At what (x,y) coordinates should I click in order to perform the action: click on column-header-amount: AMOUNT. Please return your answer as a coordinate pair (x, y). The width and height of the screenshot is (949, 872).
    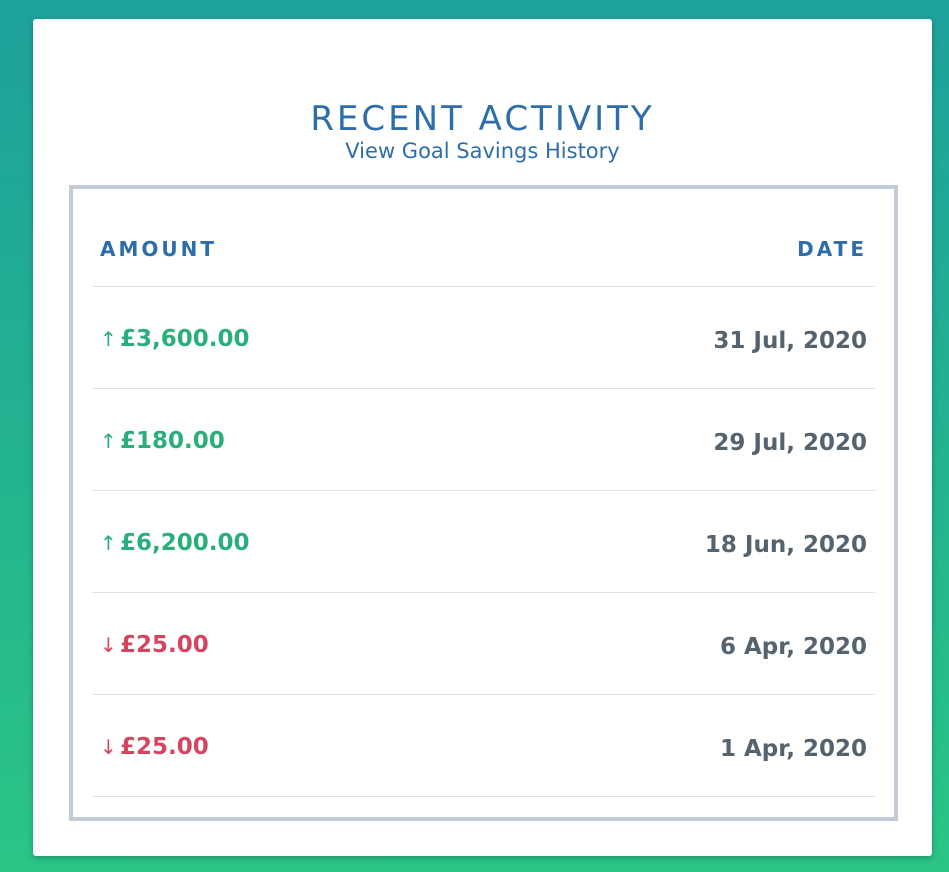
    Looking at the image, I should click on (158, 249).